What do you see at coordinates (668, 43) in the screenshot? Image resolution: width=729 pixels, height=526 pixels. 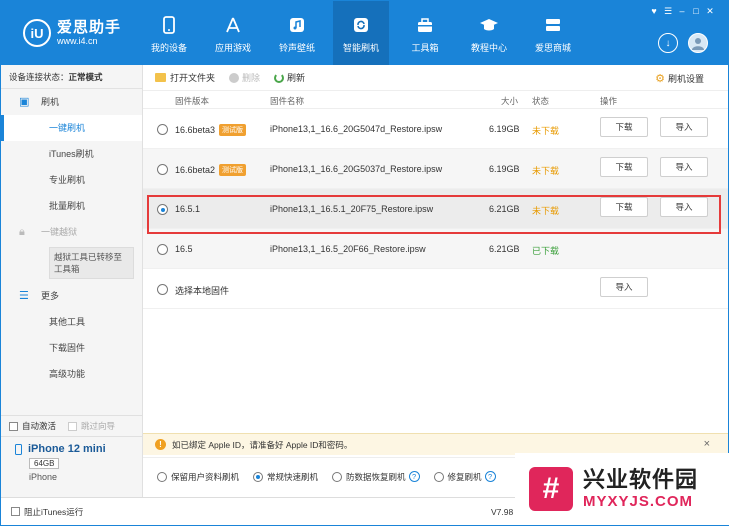 I see `download-icon: ↓` at bounding box center [668, 43].